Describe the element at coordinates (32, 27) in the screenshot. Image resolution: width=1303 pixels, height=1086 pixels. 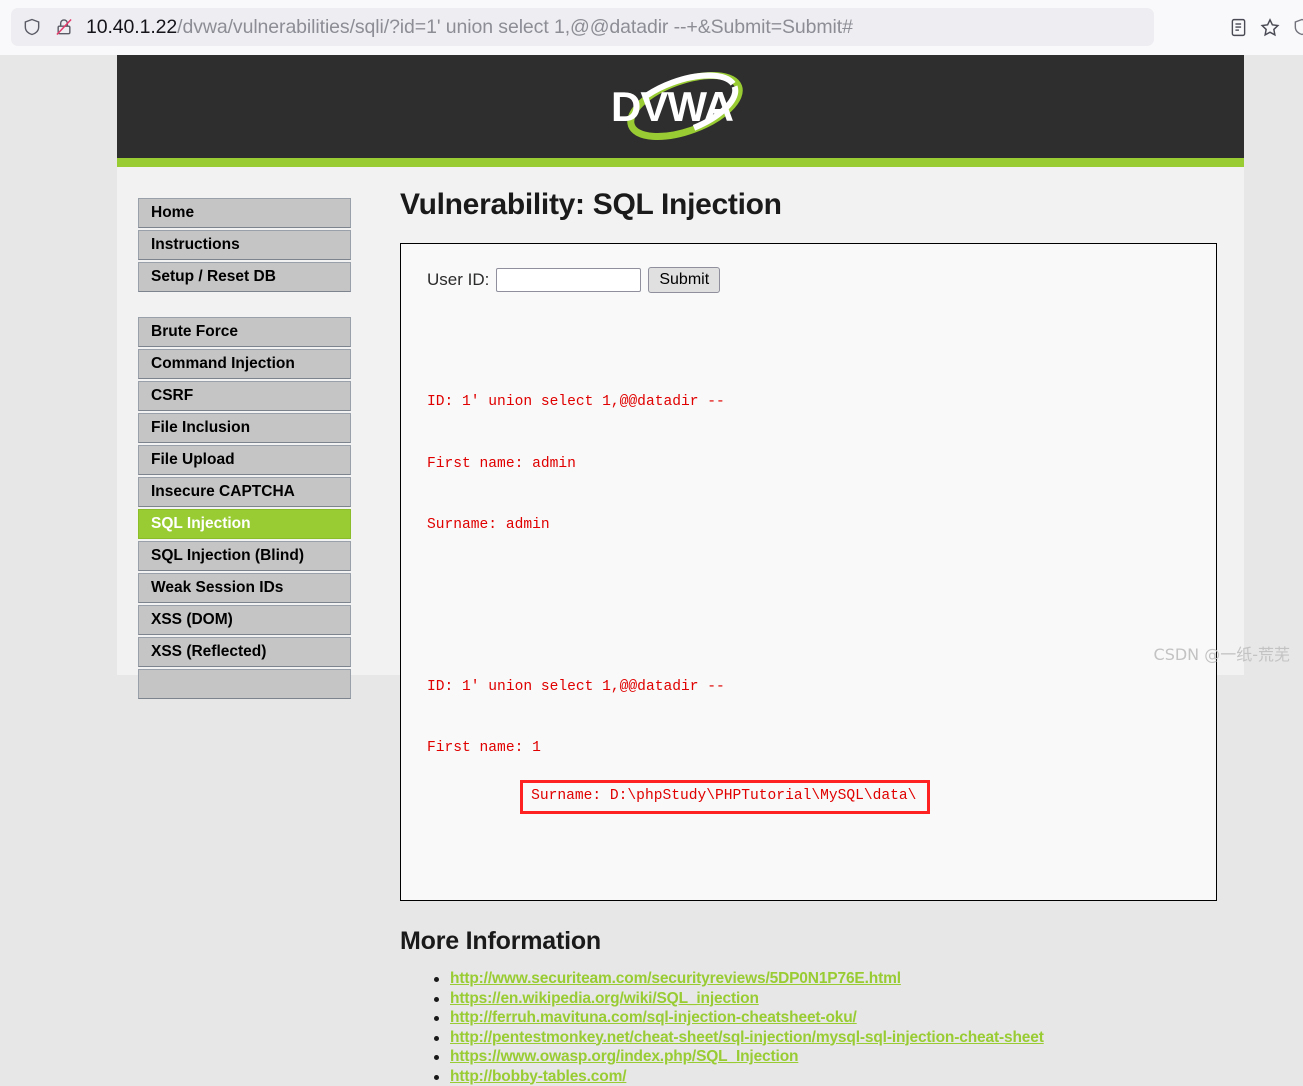
I see `shield-icon` at that location.